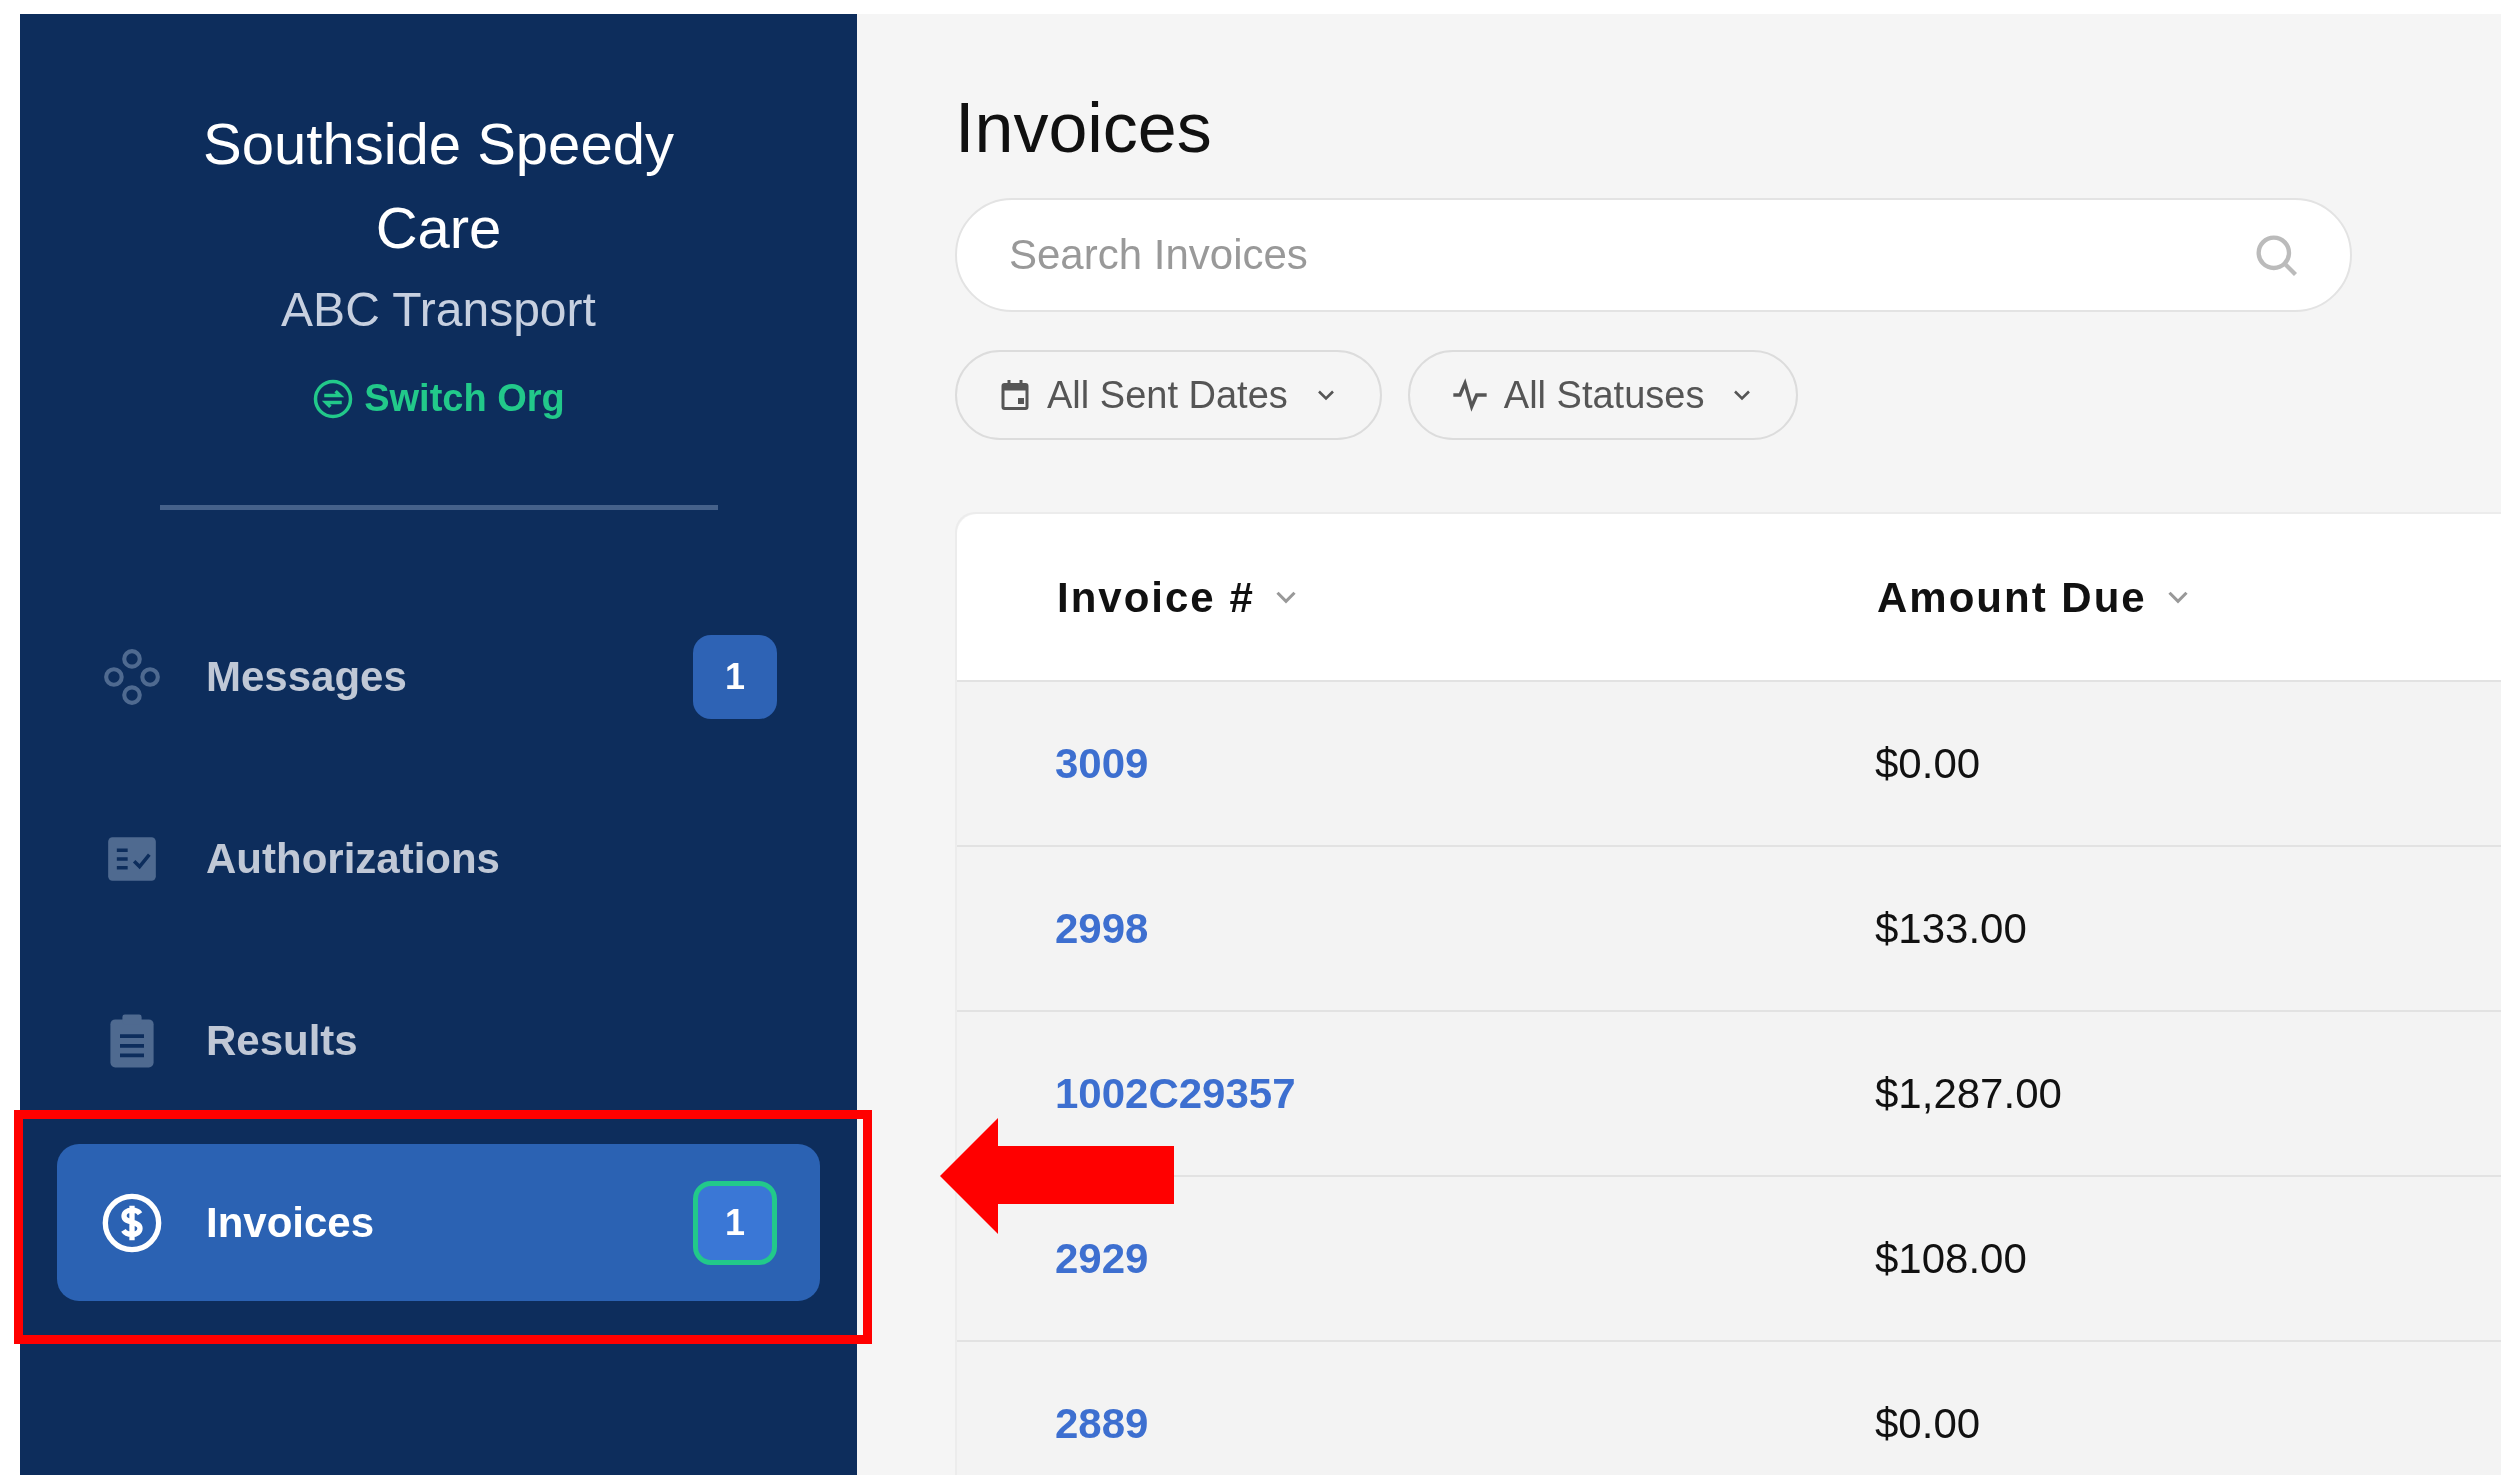  I want to click on invoice-link: 3009, so click(1412, 763).